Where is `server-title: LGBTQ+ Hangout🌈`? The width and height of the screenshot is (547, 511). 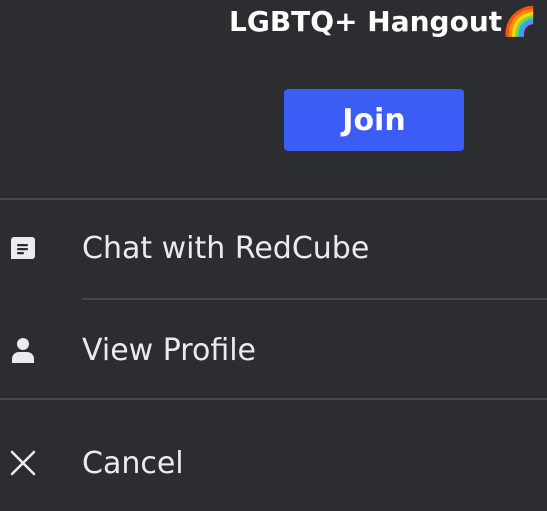 server-title: LGBTQ+ Hangout🌈 is located at coordinates (383, 21).